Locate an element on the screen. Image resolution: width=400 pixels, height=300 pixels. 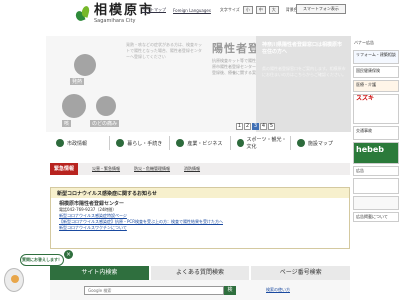
main-nav: 市政情報 暮らし・手続き 産業・ビジネス スポーツ・観光・文化 施設マップ is located at coordinates (200, 143).